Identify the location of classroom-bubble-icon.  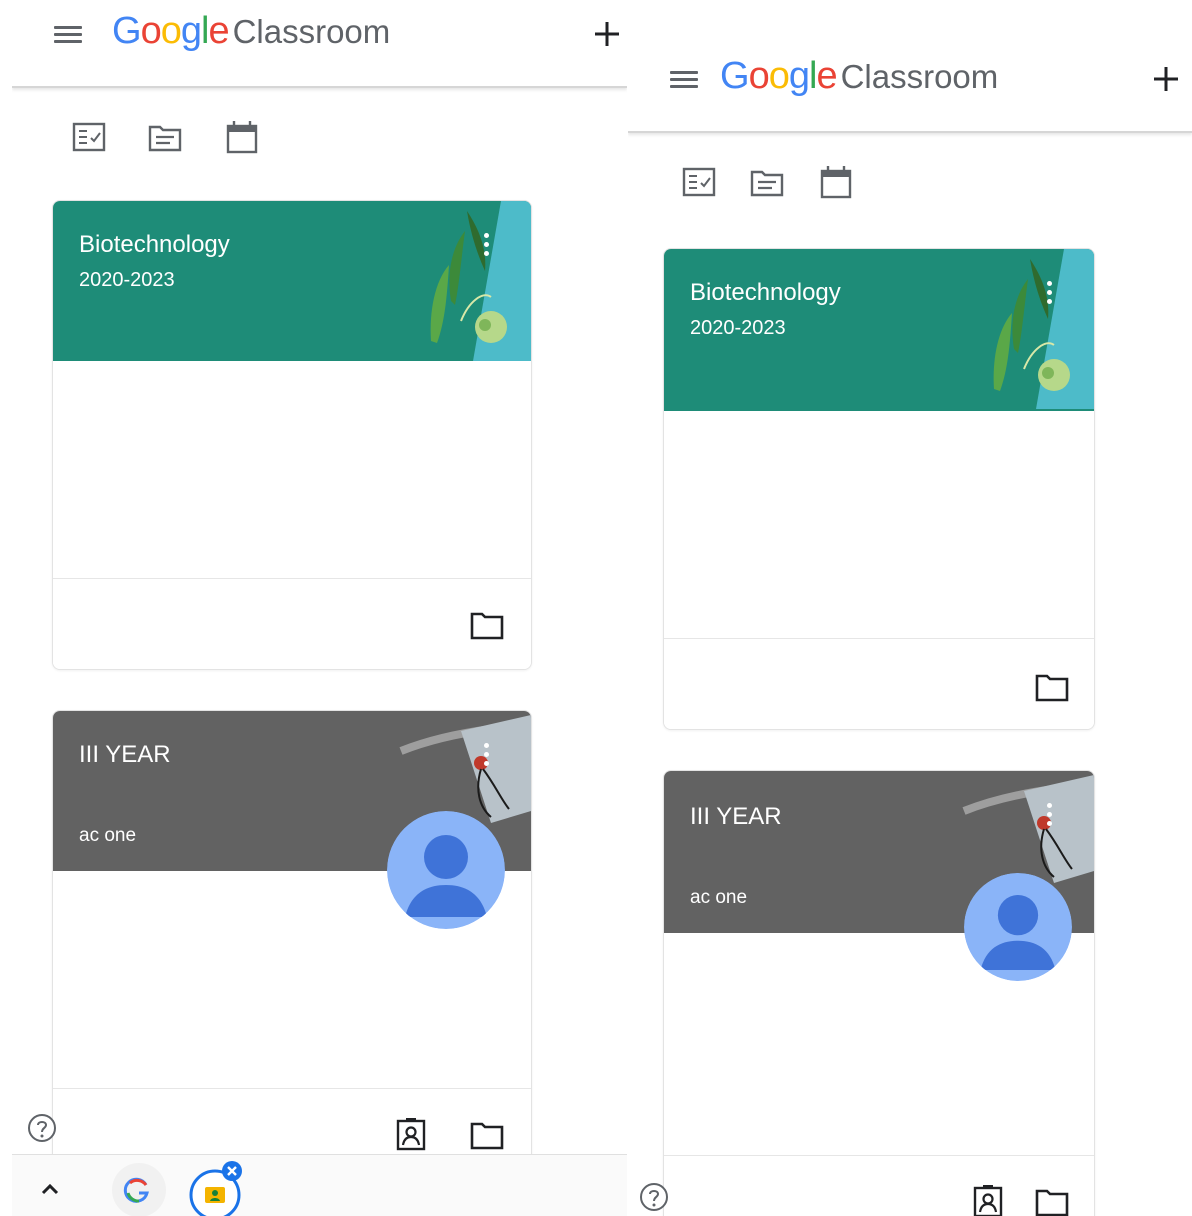
(215, 1188).